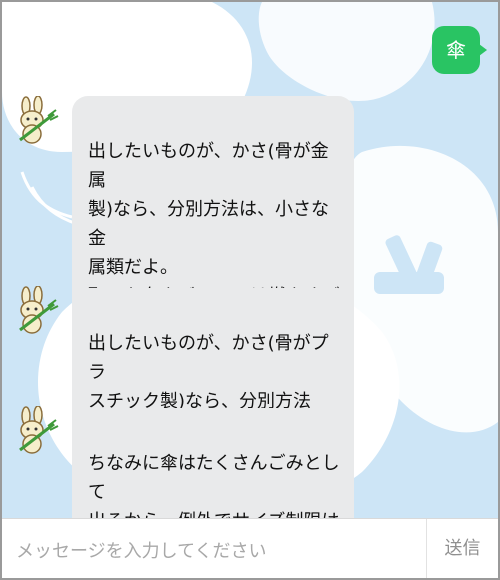  I want to click on bot-message-bubble: ちなみに傘はたくさんごみとして 出るから、例外でサイズ制限はし てないんだ。, so click(213, 463).